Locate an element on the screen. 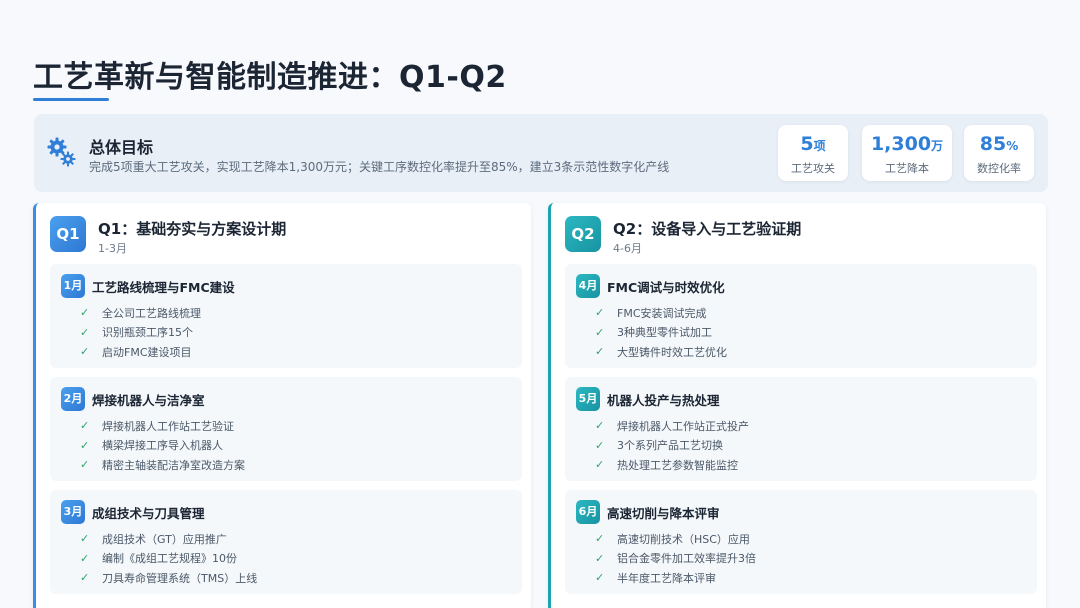 Image resolution: width=1080 pixels, height=608 pixels. stat-card-cost-reduction: 1,300万 工艺降本 is located at coordinates (907, 153).